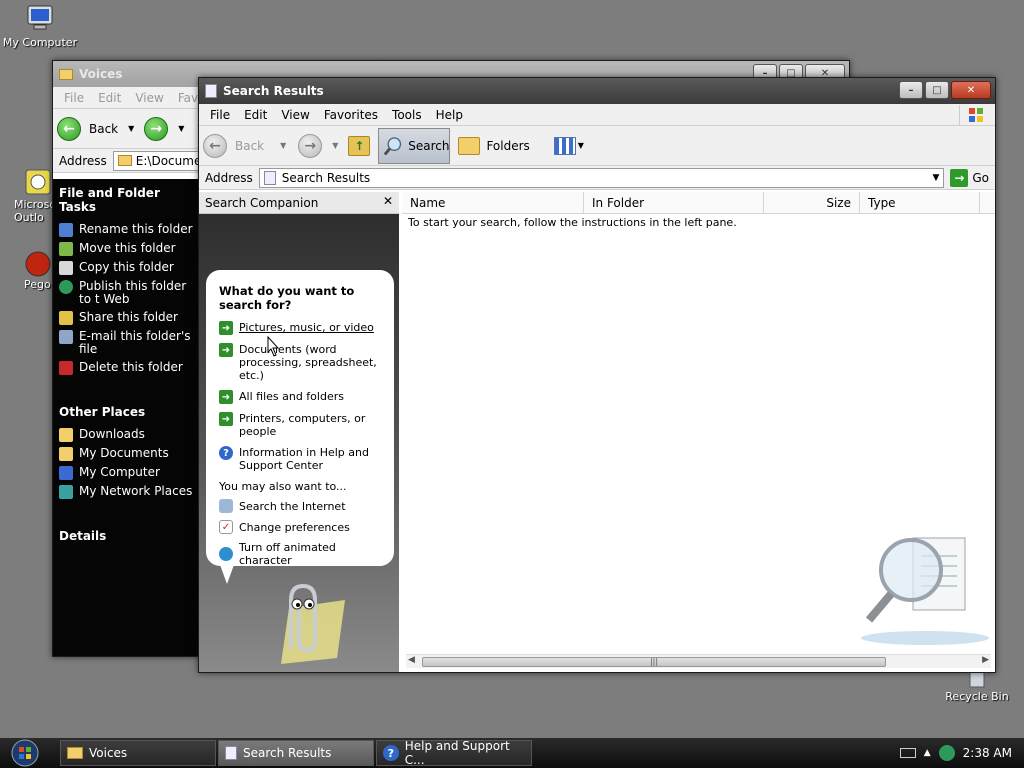 Image resolution: width=1024 pixels, height=768 pixels. What do you see at coordinates (987, 753) in the screenshot?
I see `clock: 2:38 AM` at bounding box center [987, 753].